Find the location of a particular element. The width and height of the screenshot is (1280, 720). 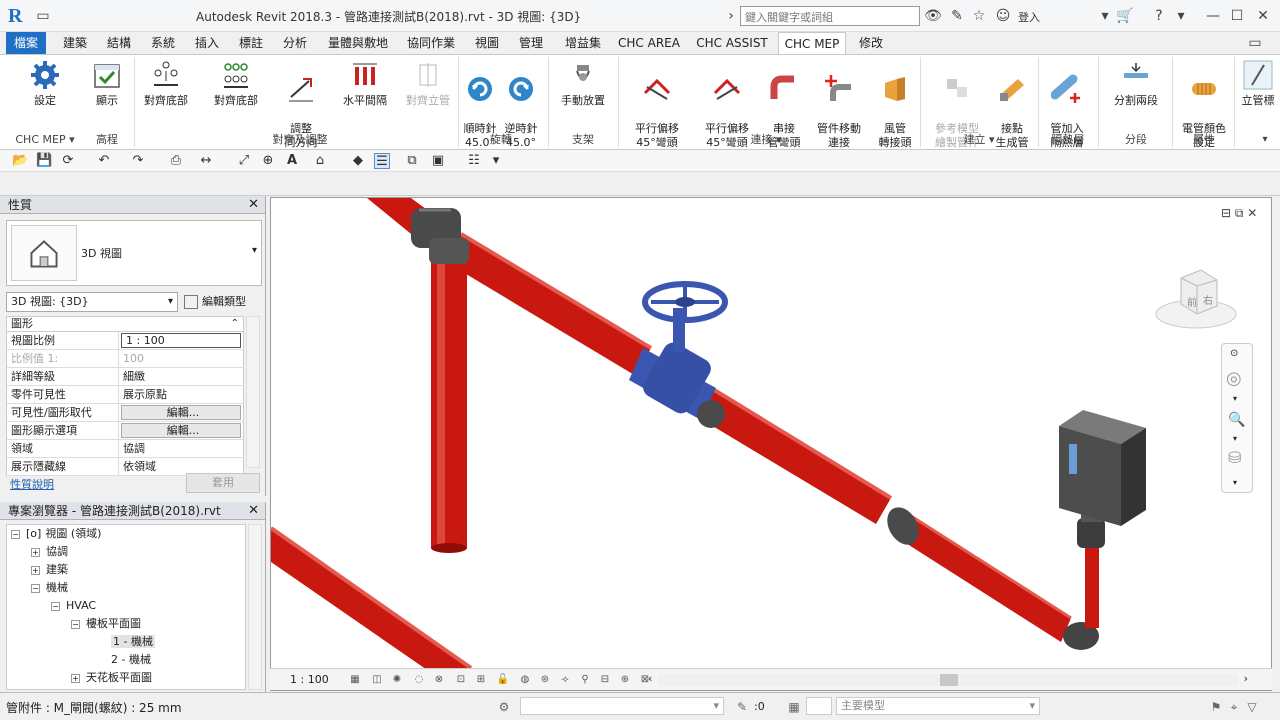

help-dropdown-icon: ▾ is located at coordinates (1181, 16).